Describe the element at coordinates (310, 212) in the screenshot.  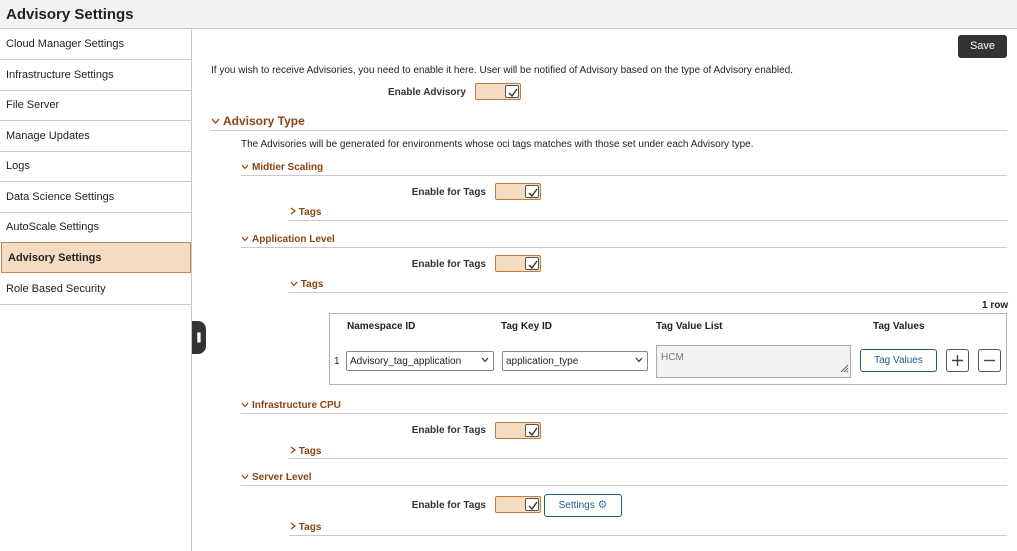
I see `midtier-tags-label: Tags` at that location.